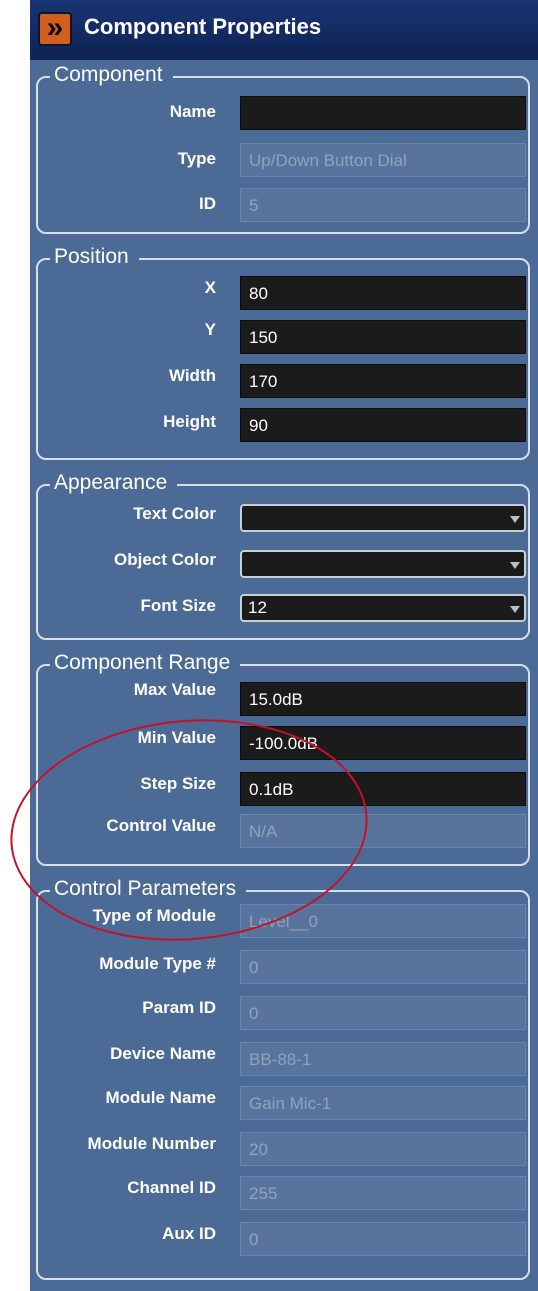 The width and height of the screenshot is (538, 1291). I want to click on name-field, so click(383, 113).